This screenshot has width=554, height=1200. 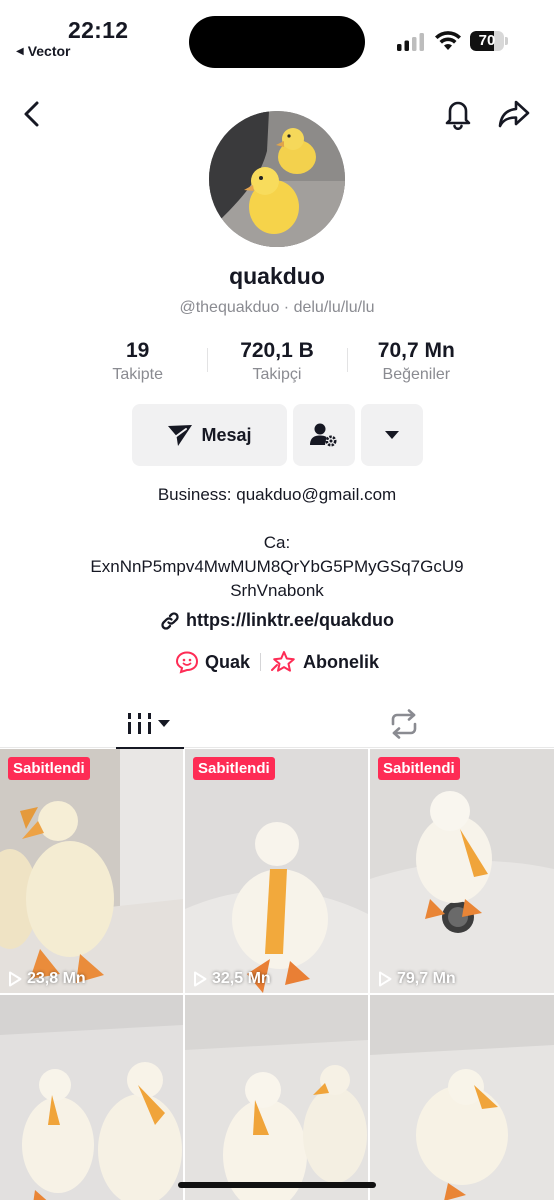 I want to click on chip-subscription-label: Abonelik, so click(x=341, y=661).